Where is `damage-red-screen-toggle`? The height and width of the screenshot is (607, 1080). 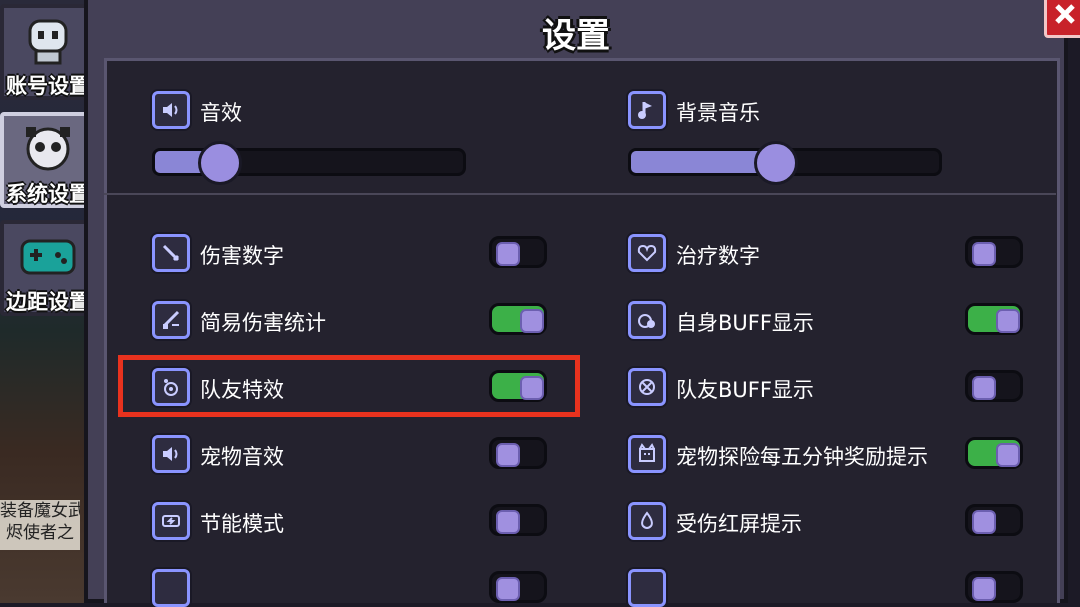
damage-red-screen-toggle is located at coordinates (994, 520).